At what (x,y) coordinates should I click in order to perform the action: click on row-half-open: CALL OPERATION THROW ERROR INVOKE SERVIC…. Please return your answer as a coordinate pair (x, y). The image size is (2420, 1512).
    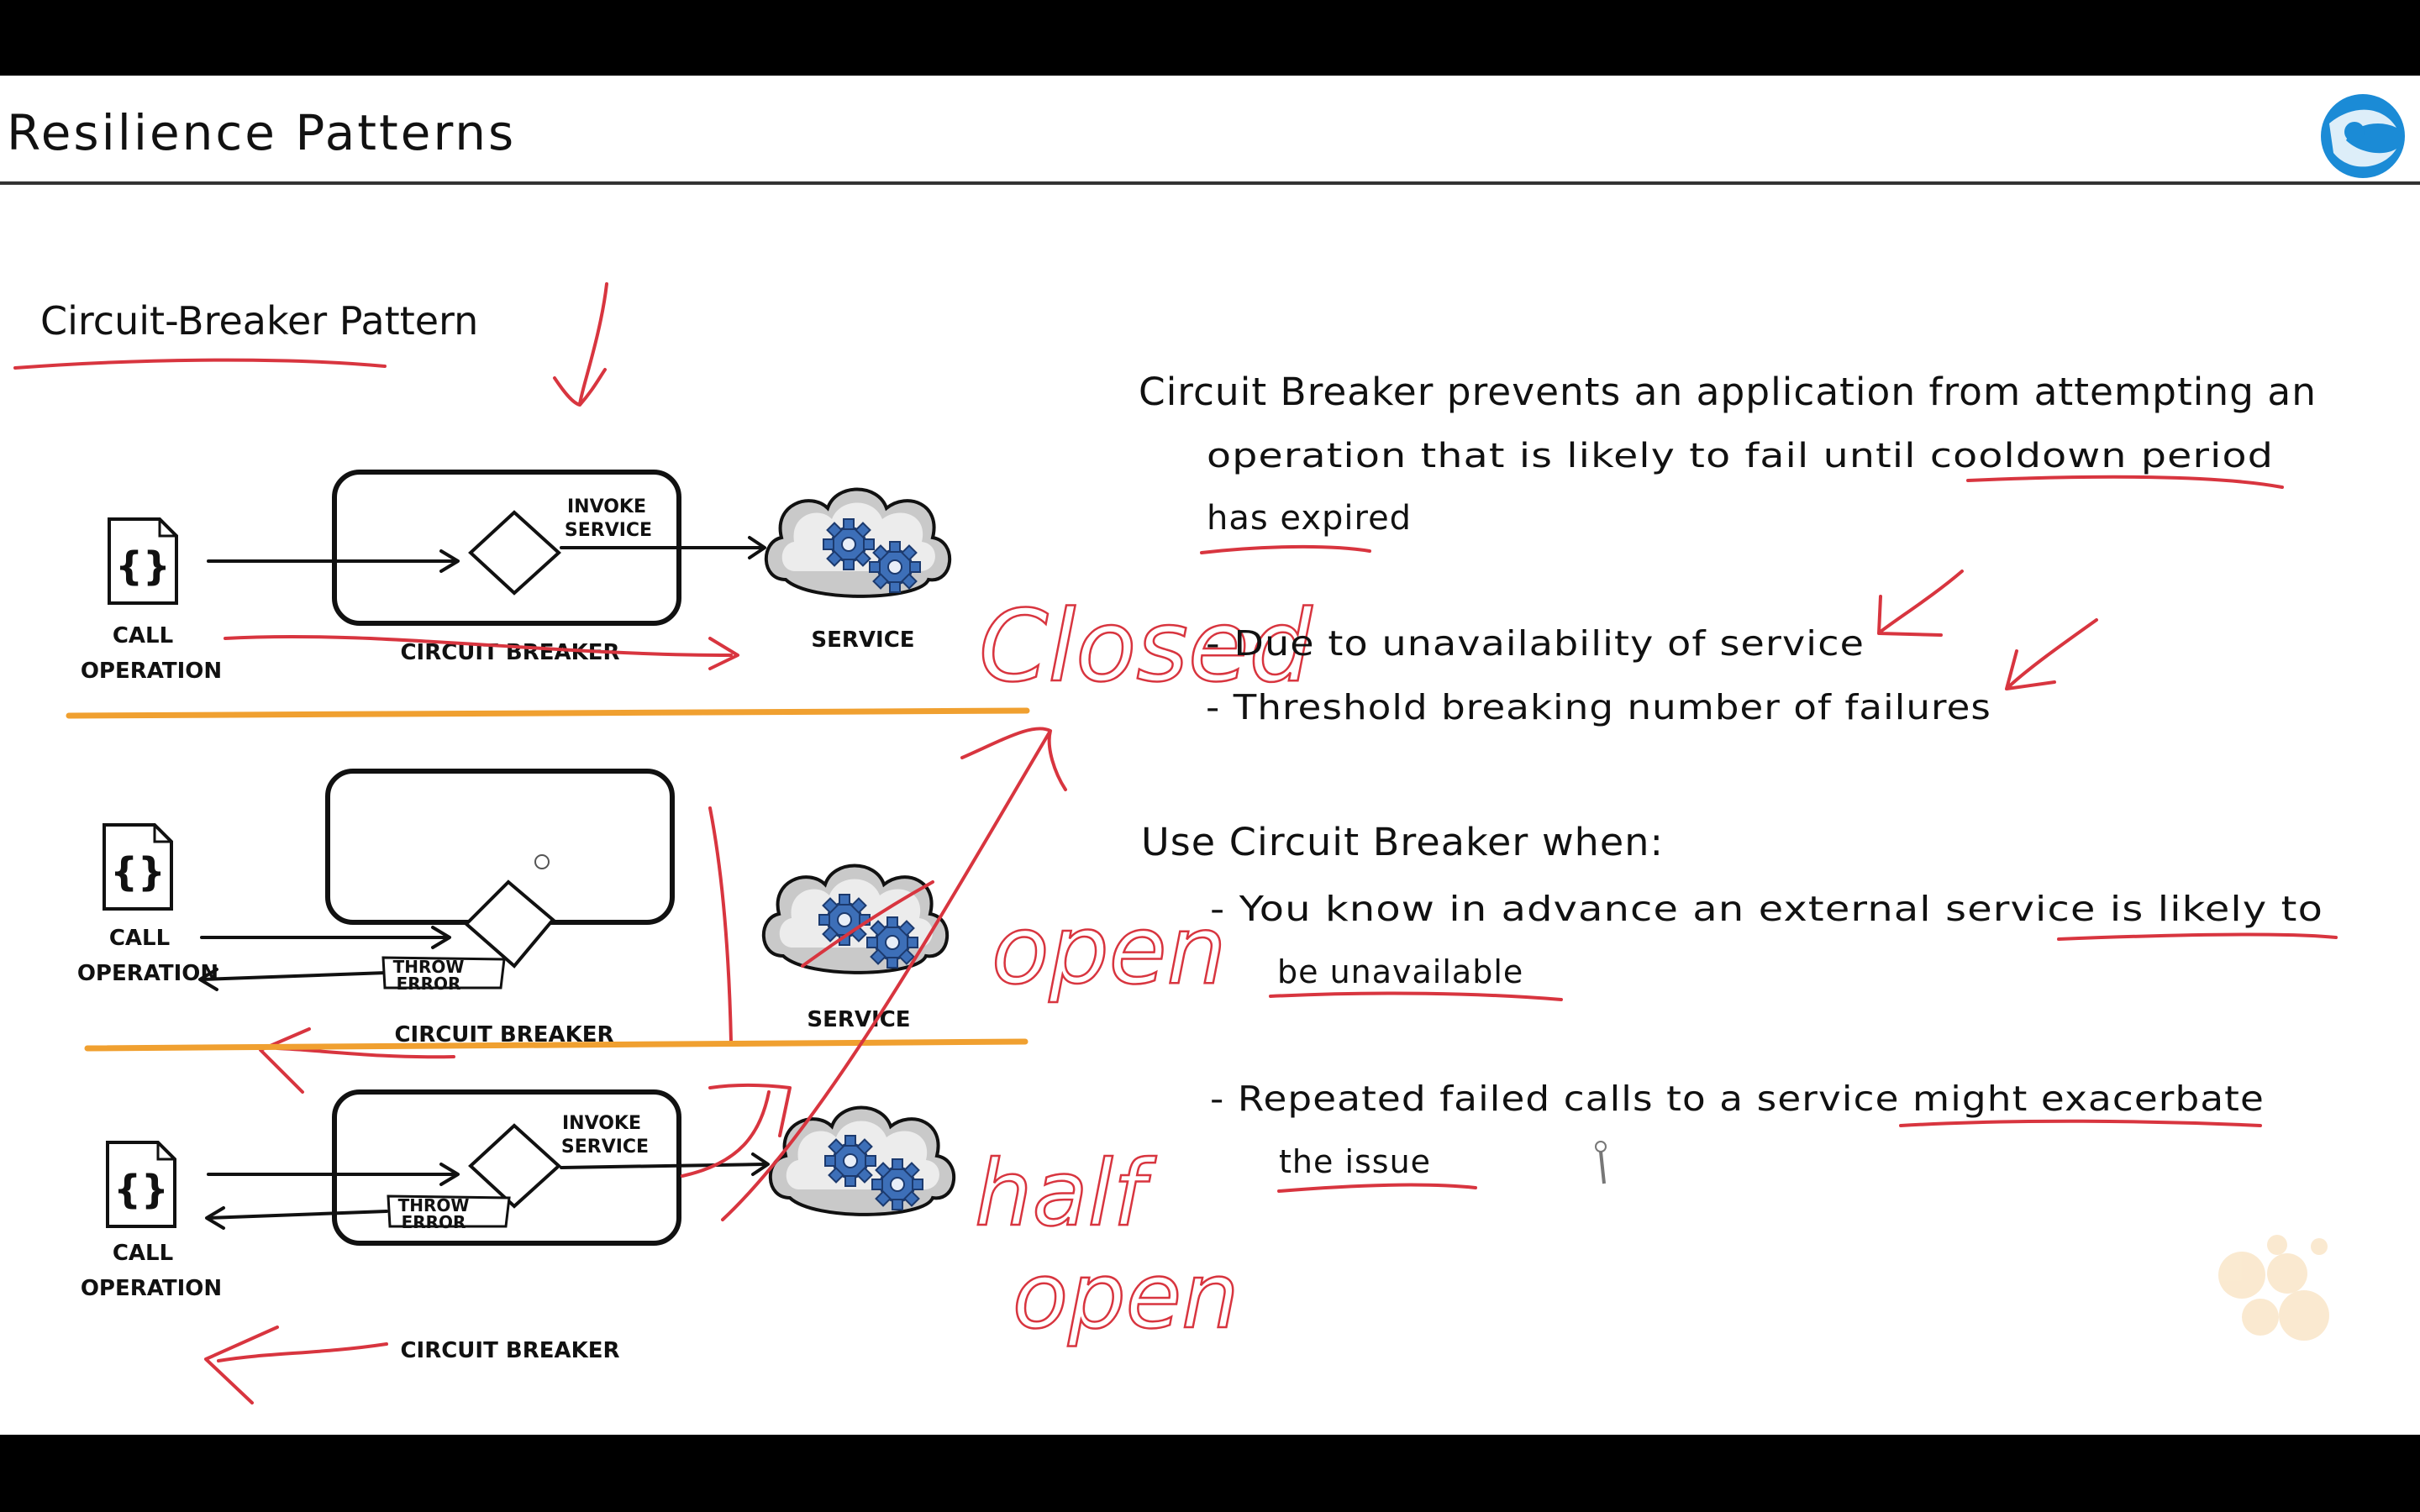
    Looking at the image, I should click on (660, 1246).